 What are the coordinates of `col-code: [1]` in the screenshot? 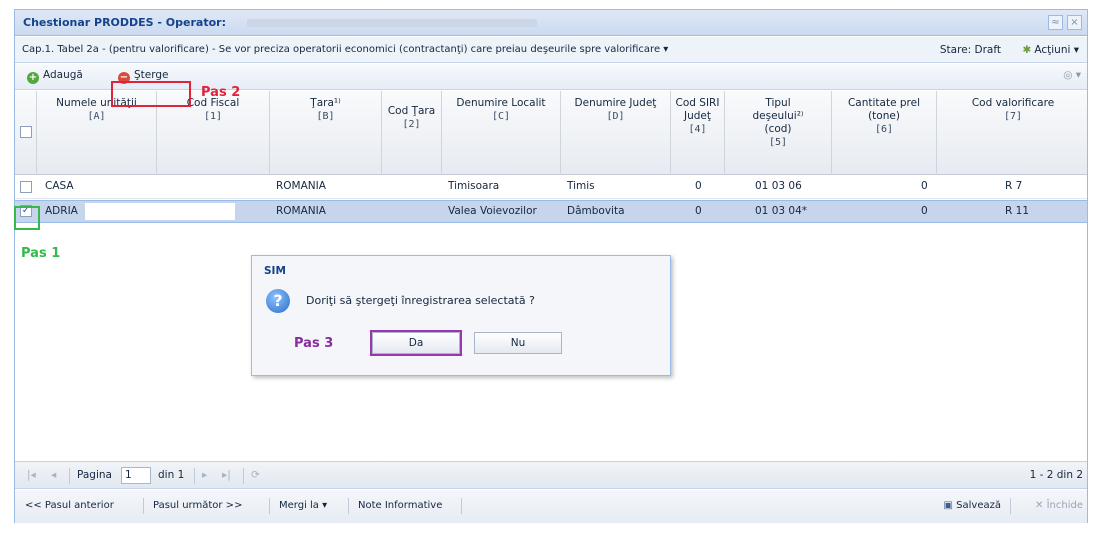 It's located at (213, 116).